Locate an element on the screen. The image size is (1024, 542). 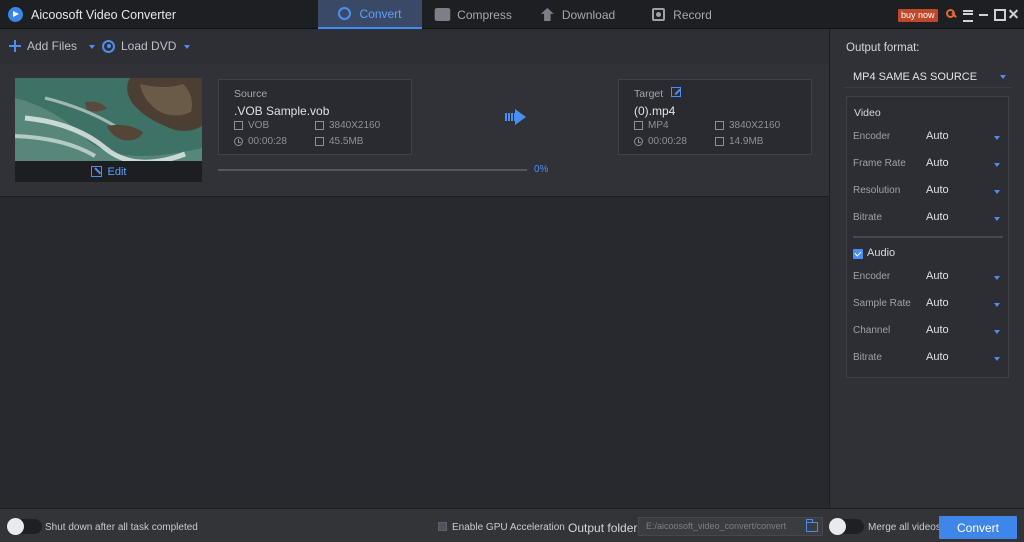
tab-convert: Convert is located at coordinates (370, 14).